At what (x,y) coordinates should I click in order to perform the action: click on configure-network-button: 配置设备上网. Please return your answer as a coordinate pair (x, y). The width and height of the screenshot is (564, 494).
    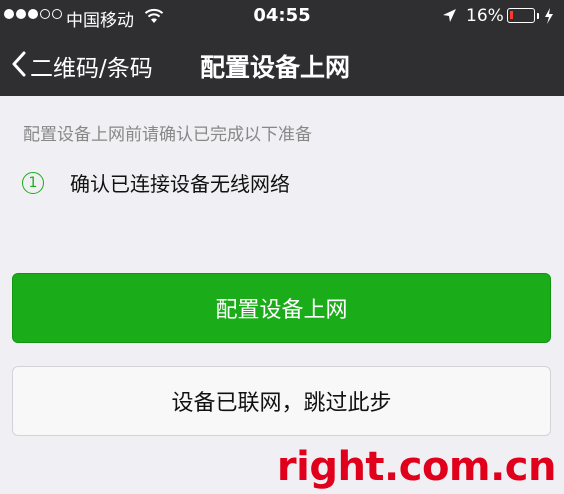
    Looking at the image, I should click on (281, 308).